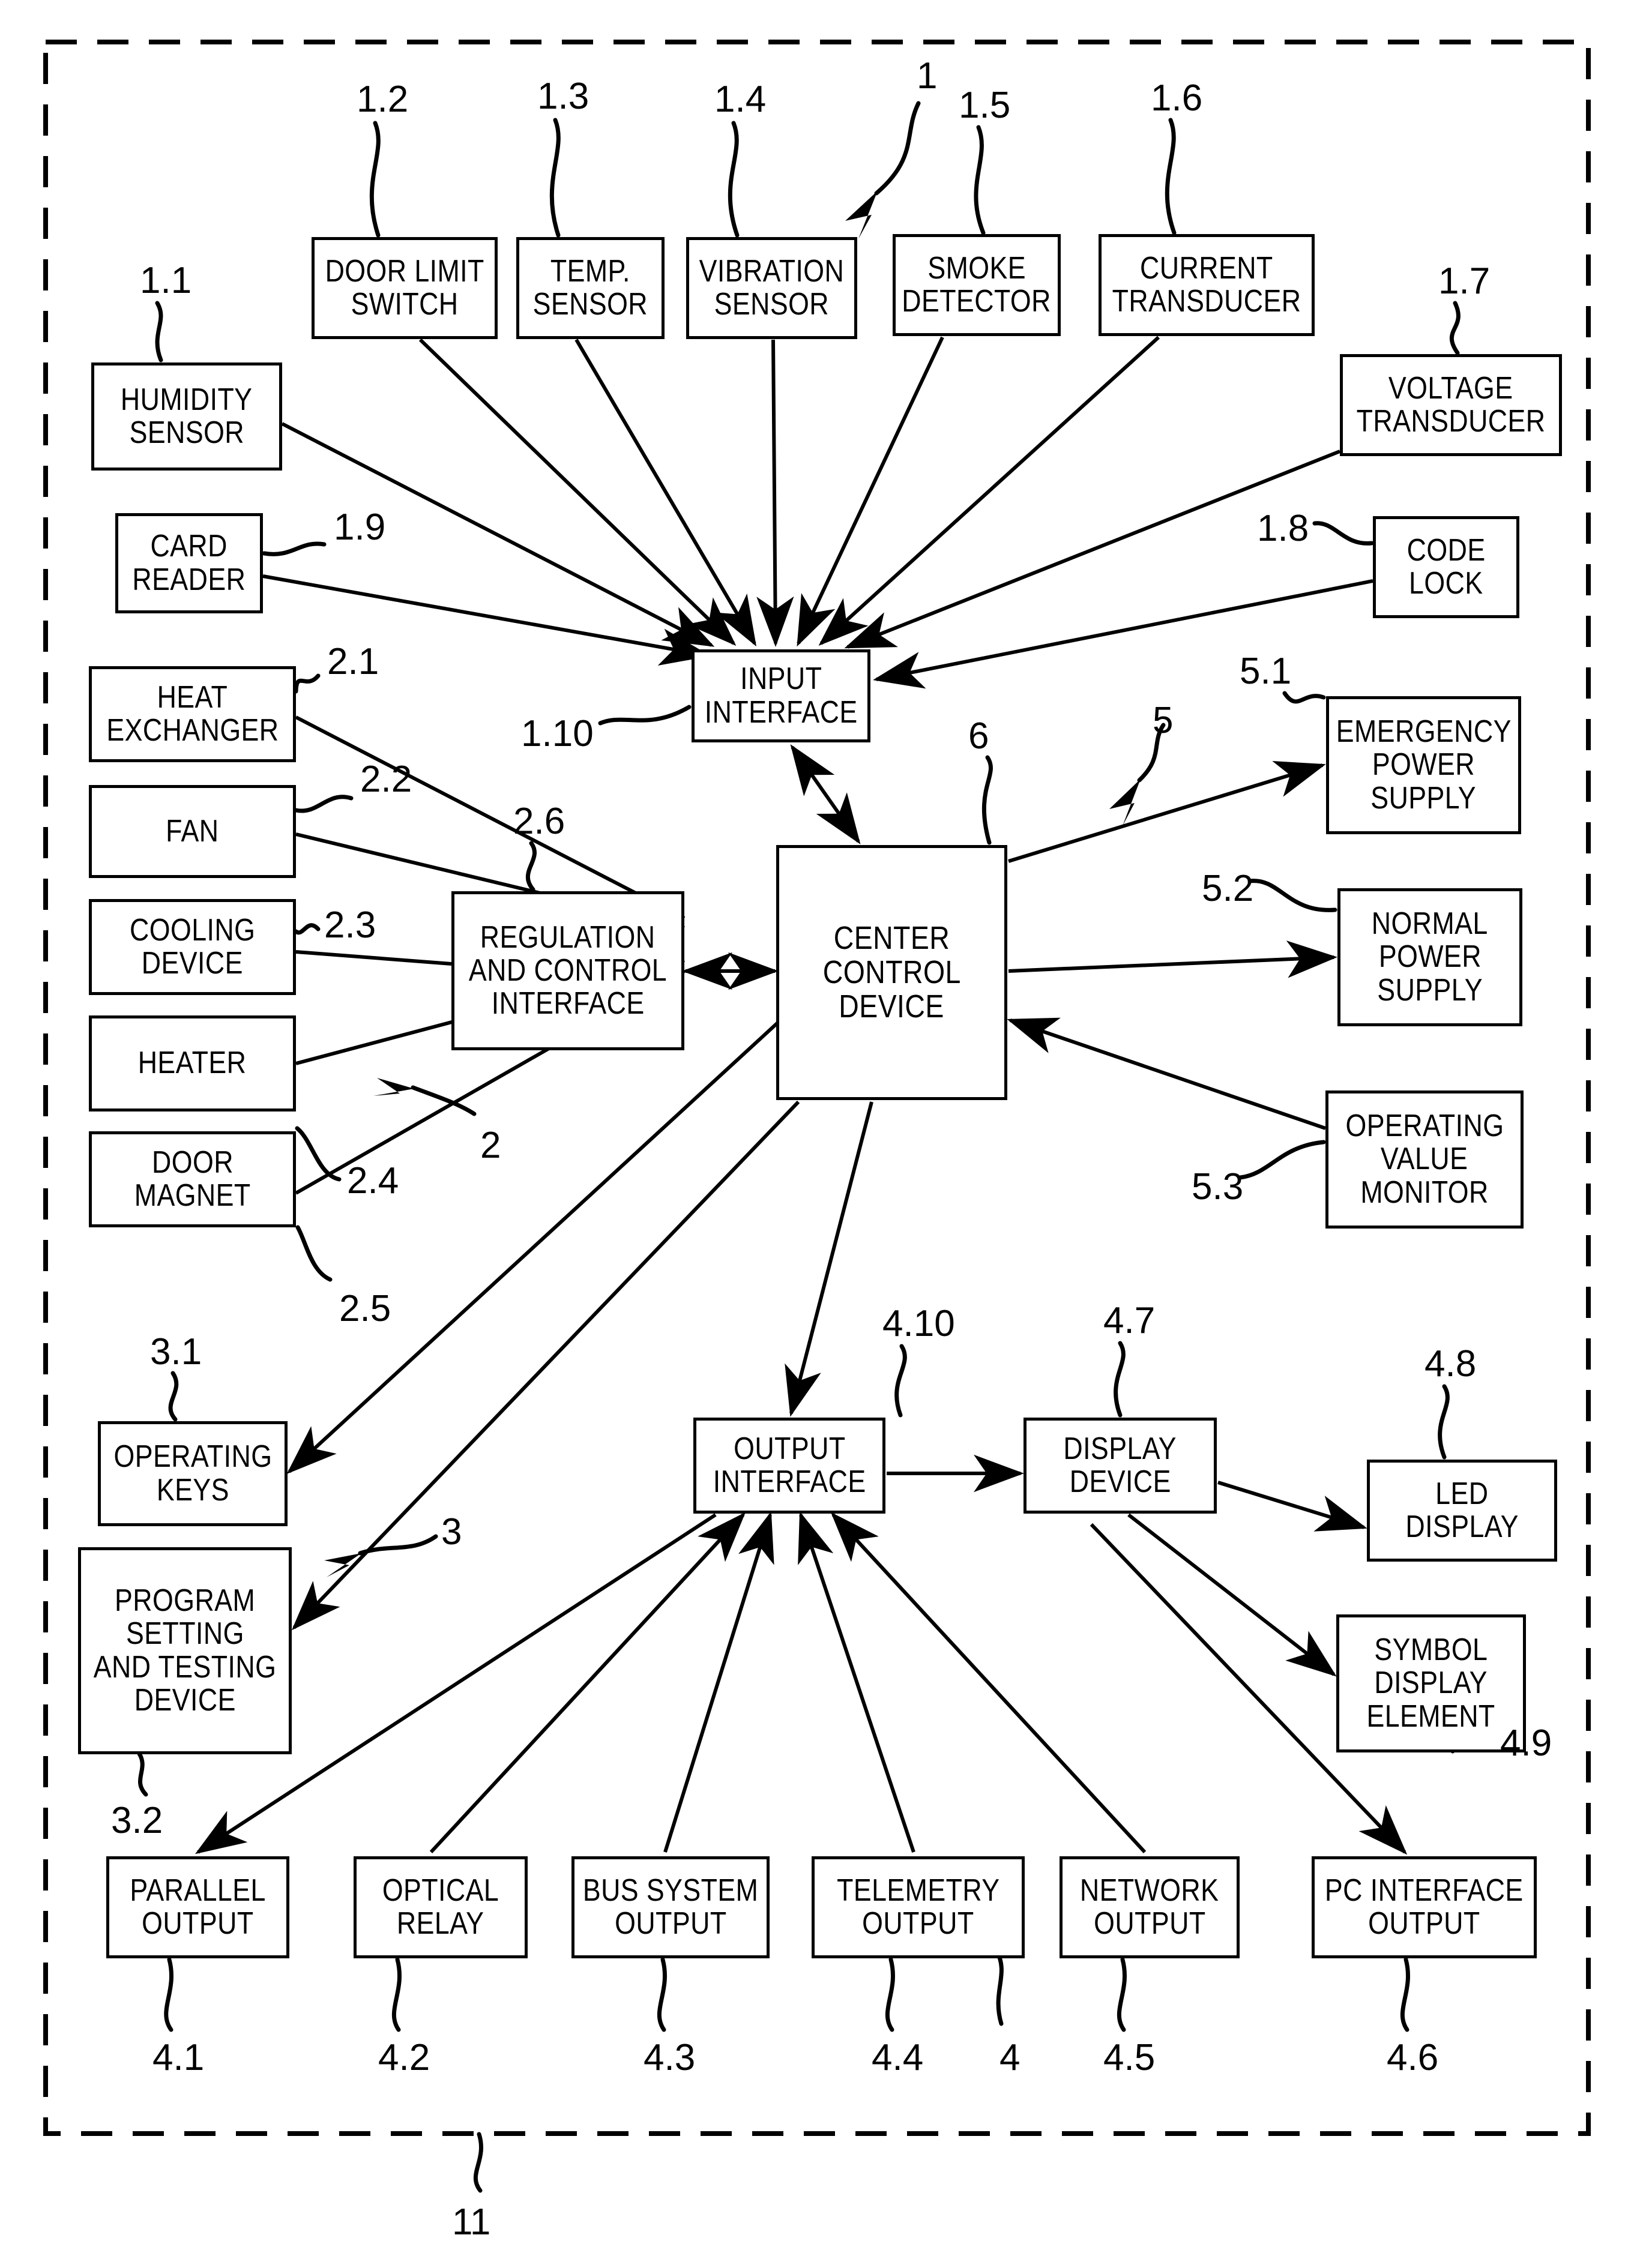  I want to click on node-label-line: SUPPLY, so click(1430, 990).